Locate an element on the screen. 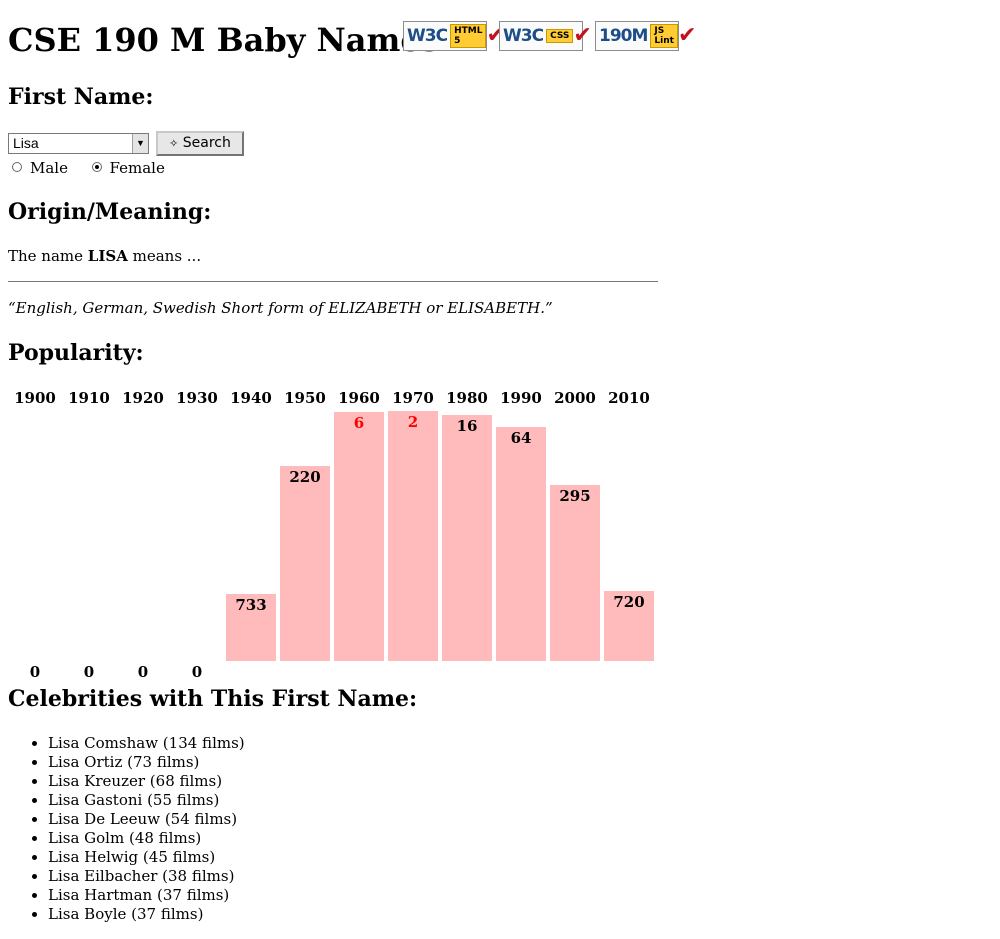 Image resolution: width=1000 pixels, height=939 pixels. page-title: CSE 190 M Baby Names is located at coordinates (223, 40).